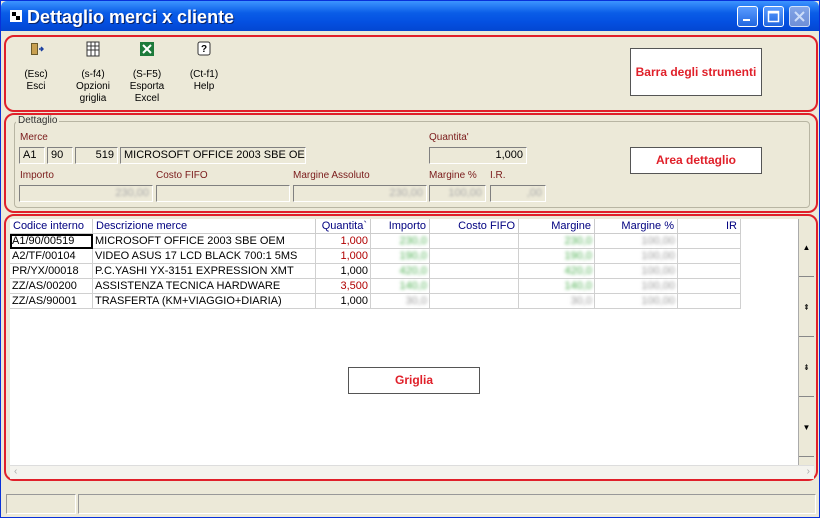 This screenshot has width=820, height=518. What do you see at coordinates (709, 226) in the screenshot?
I see `col-ir: IR` at bounding box center [709, 226].